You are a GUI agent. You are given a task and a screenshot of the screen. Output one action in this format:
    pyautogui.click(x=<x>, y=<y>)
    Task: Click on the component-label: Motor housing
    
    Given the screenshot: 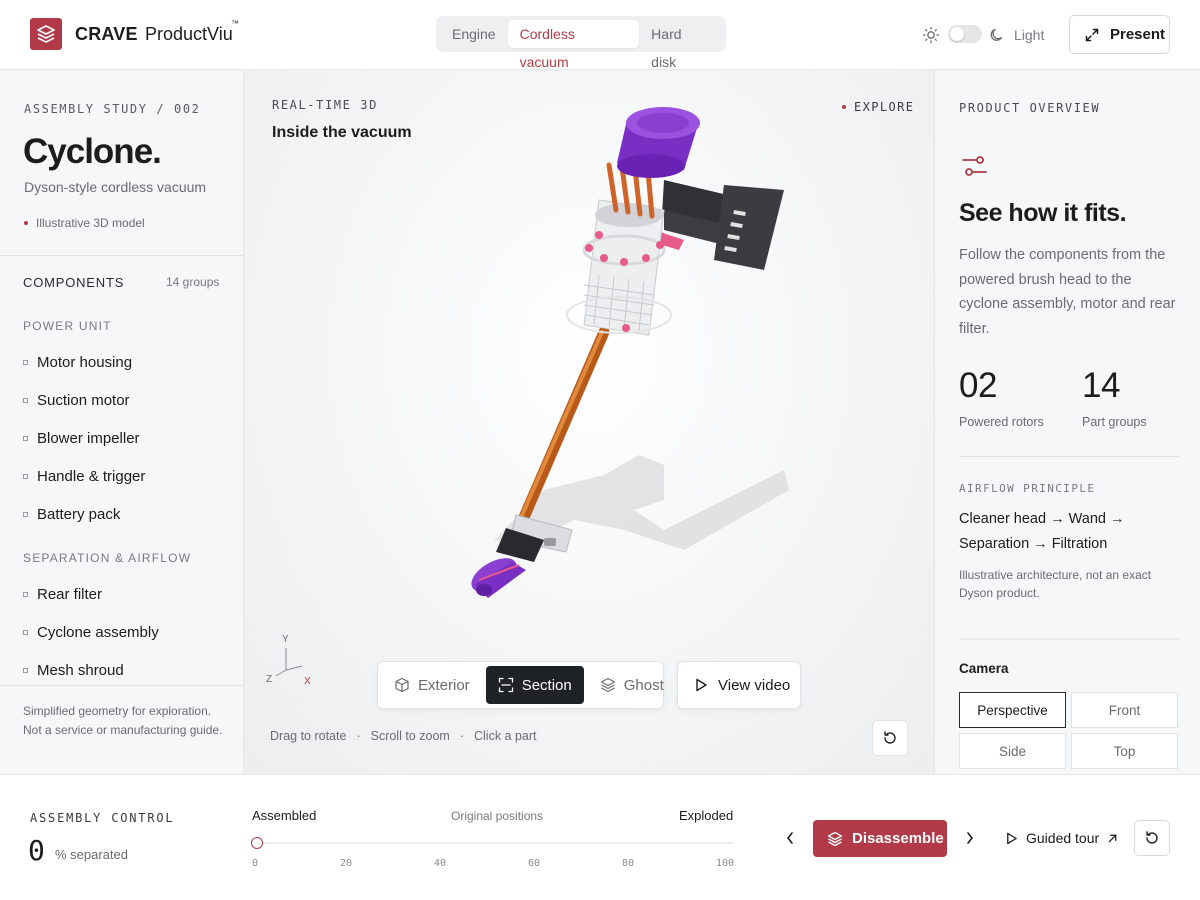 What is the action you would take?
    pyautogui.click(x=85, y=362)
    